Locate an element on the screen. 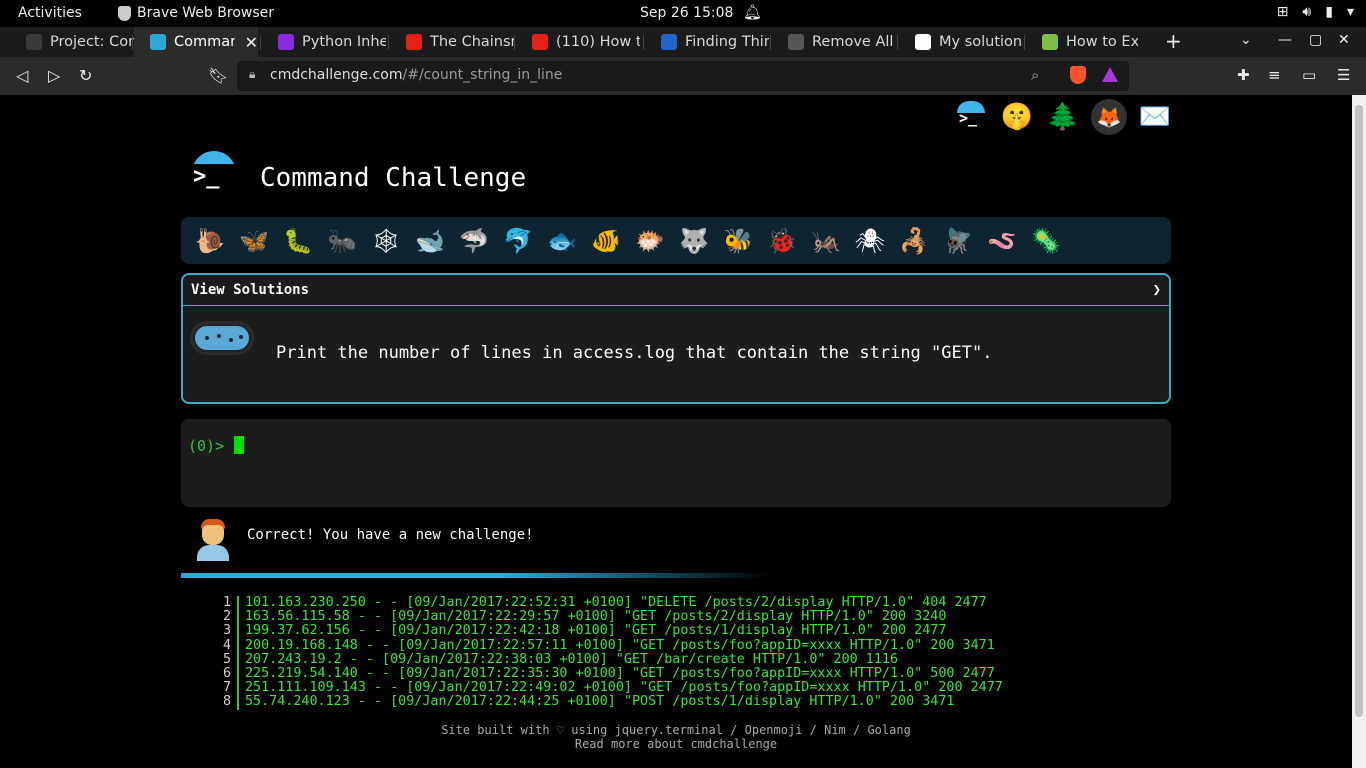  wolf-icon: 🐺 is located at coordinates (694, 241).